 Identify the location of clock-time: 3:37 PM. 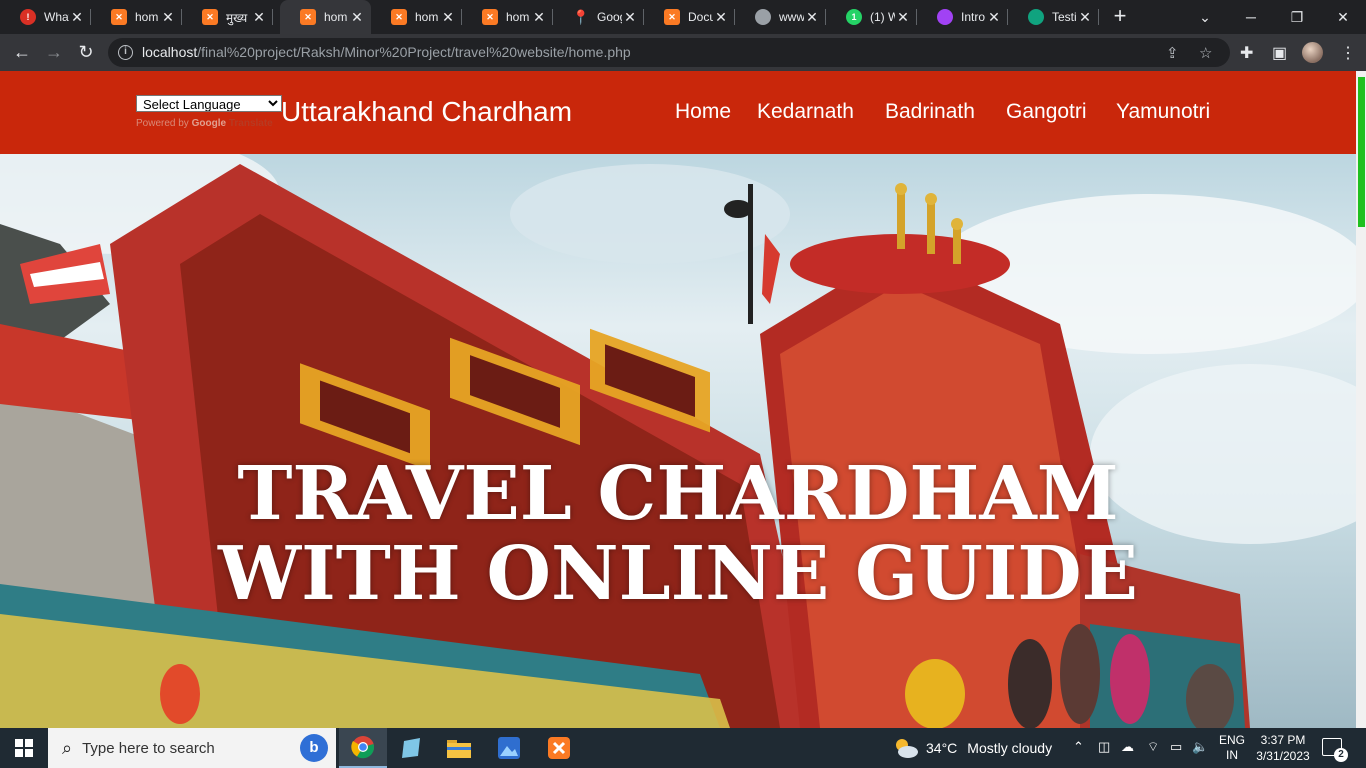
(1283, 740).